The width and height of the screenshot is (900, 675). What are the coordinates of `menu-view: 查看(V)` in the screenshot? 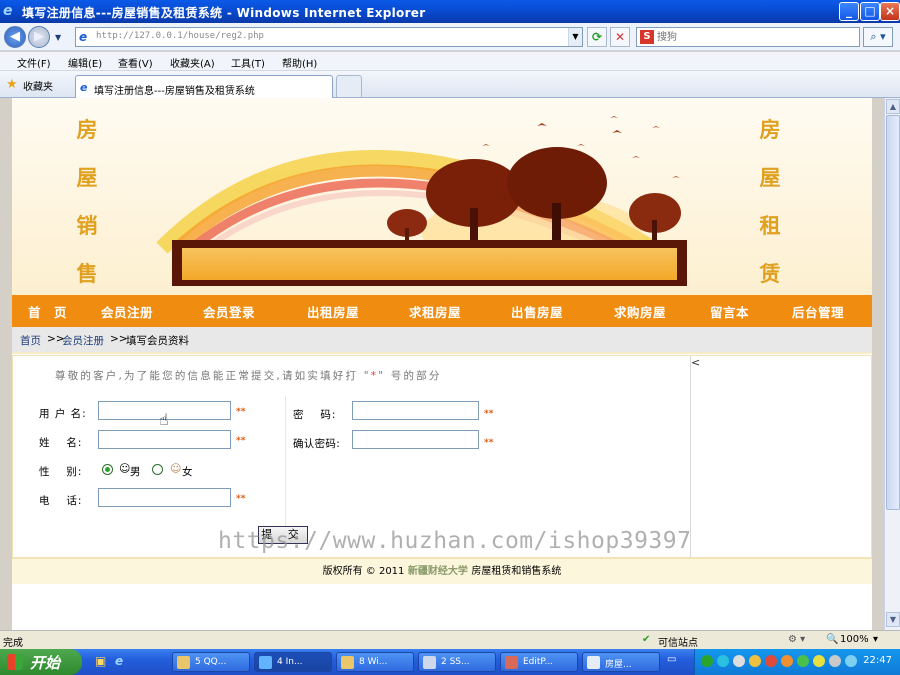 It's located at (135, 62).